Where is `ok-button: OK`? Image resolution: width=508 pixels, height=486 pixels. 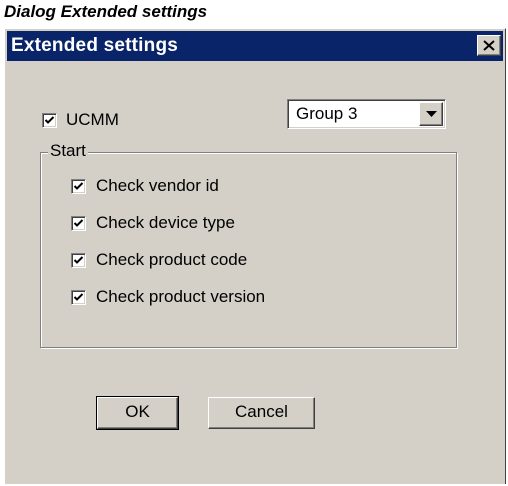
ok-button: OK is located at coordinates (137, 413).